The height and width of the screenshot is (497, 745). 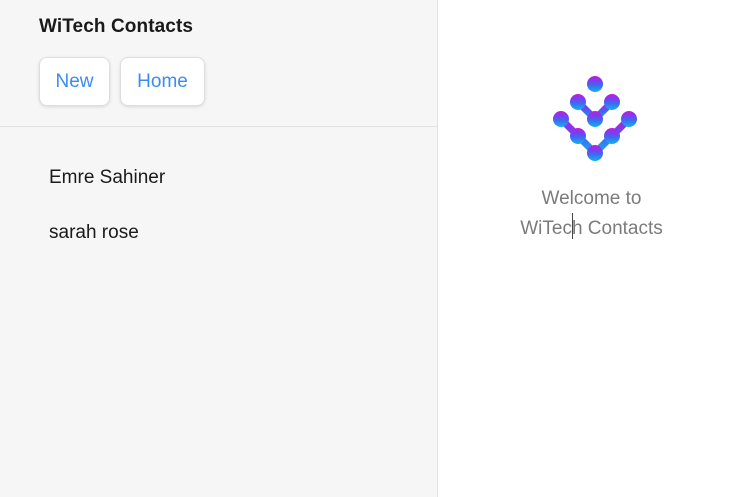 What do you see at coordinates (595, 118) in the screenshot?
I see `witech-logo-icon` at bounding box center [595, 118].